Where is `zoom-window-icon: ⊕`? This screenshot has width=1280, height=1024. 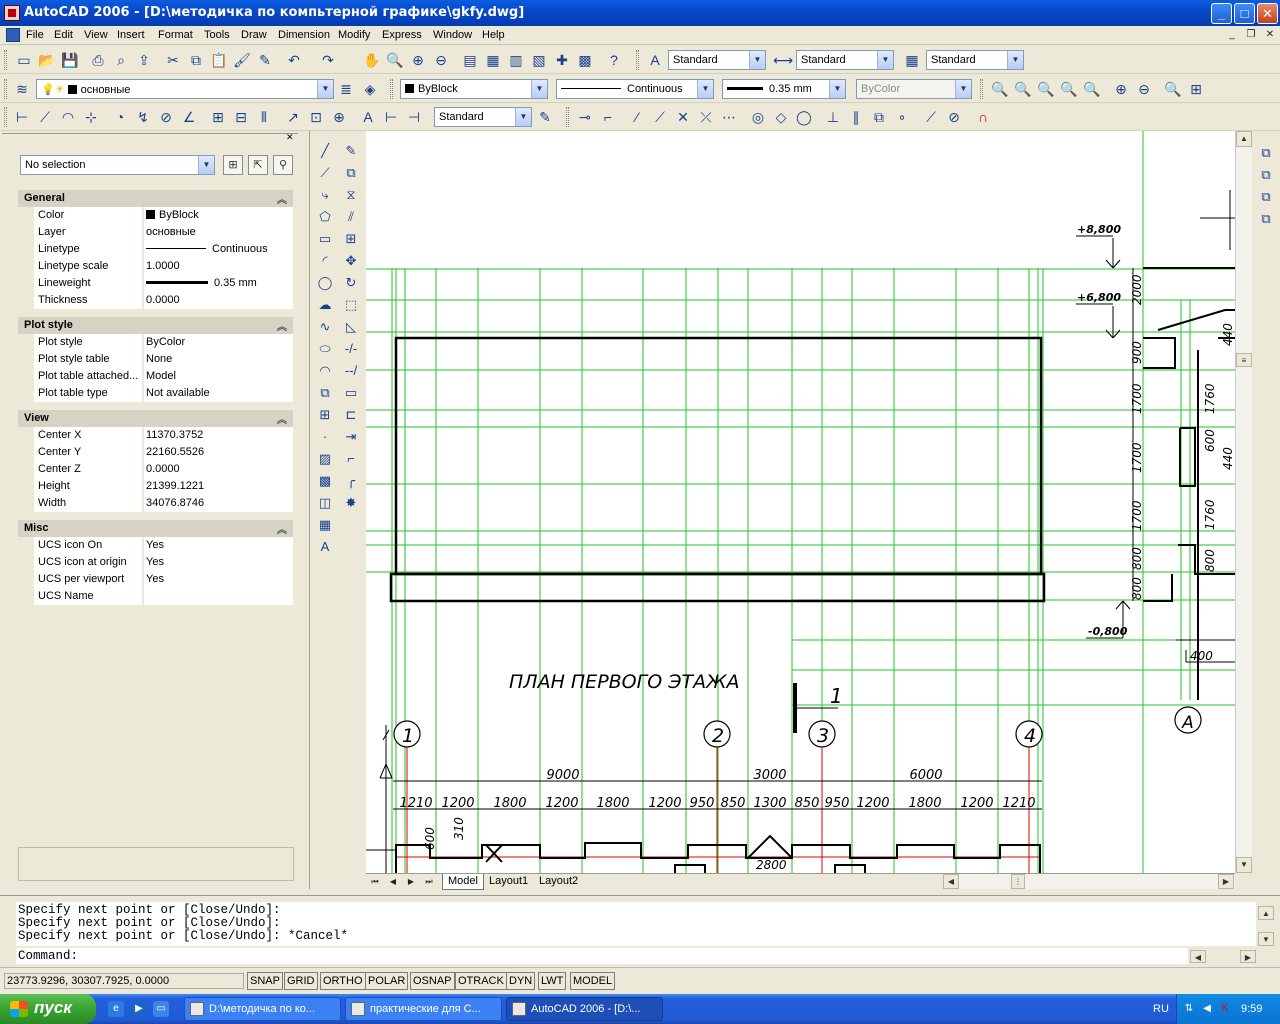
zoom-window-icon: ⊕ is located at coordinates (418, 60).